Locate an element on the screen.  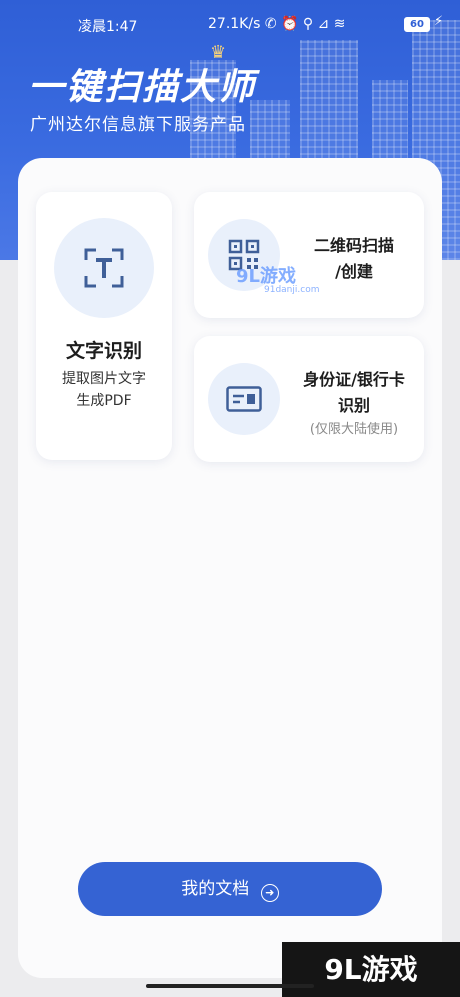
arrow-right-circle-icon: ➜ is located at coordinates (269, 893).